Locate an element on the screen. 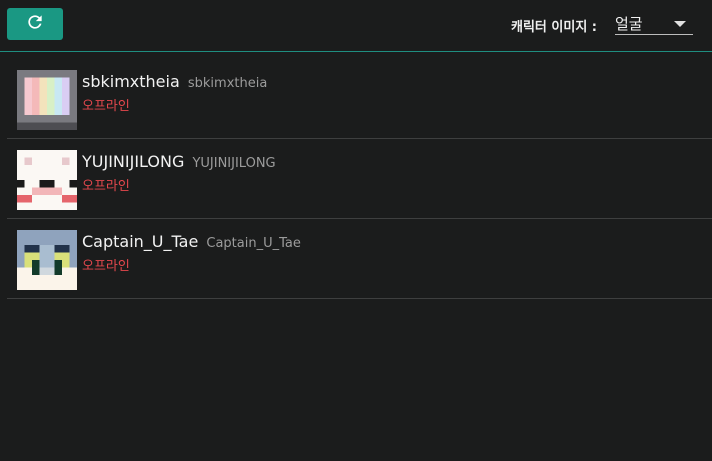  friend-handle: Captain_U_Tae is located at coordinates (253, 243).